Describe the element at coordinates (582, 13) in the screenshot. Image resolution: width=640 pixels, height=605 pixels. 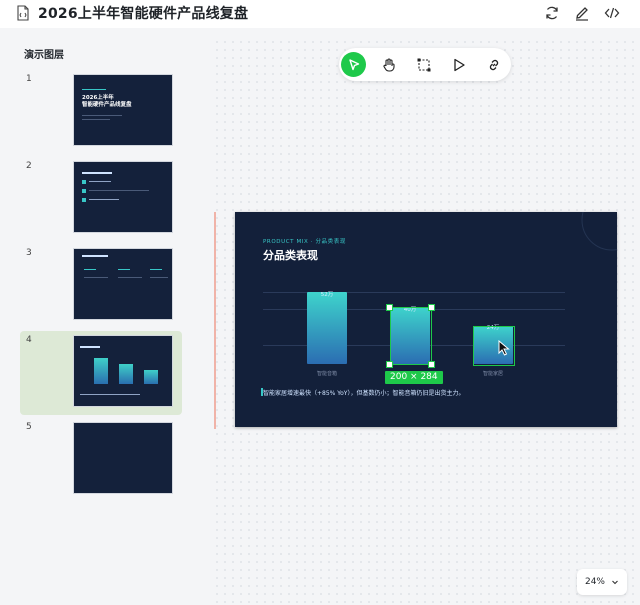
I see `edit-icon` at that location.